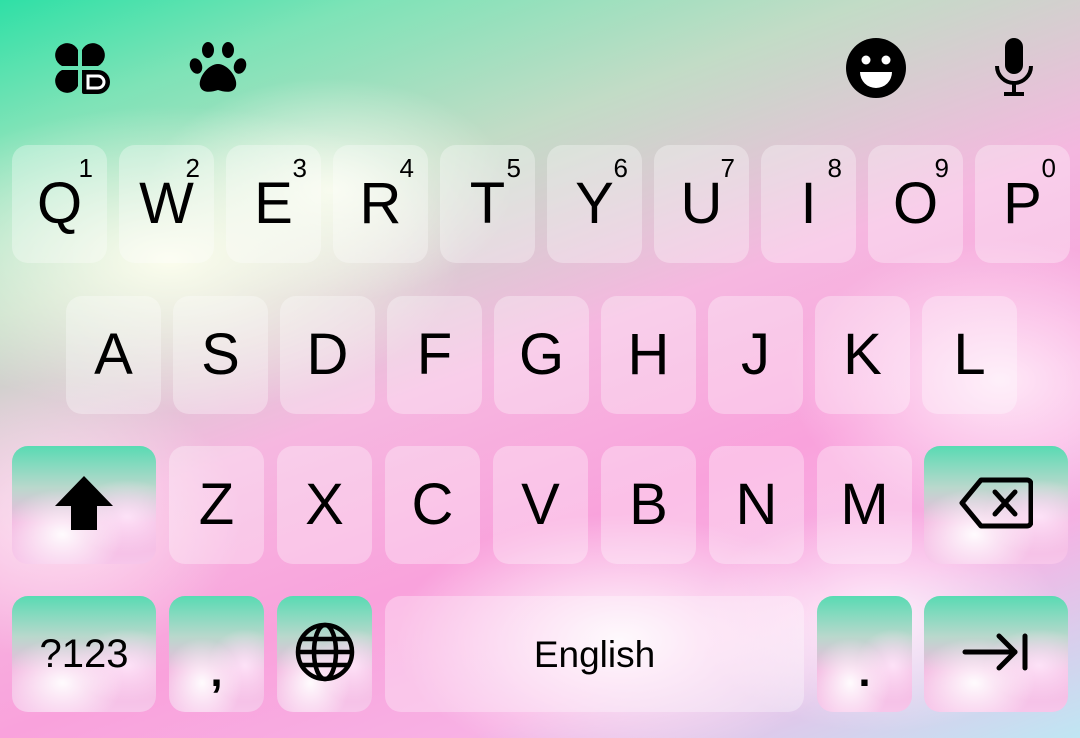 The width and height of the screenshot is (1080, 738). I want to click on key-a: A, so click(113, 355).